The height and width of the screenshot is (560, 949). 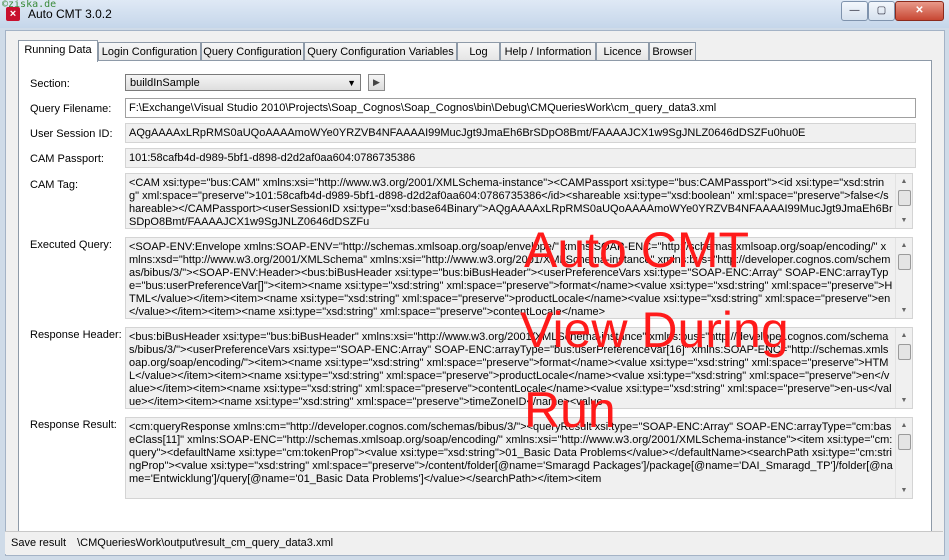 What do you see at coordinates (73, 425) in the screenshot?
I see `response-result-label: Response Result:` at bounding box center [73, 425].